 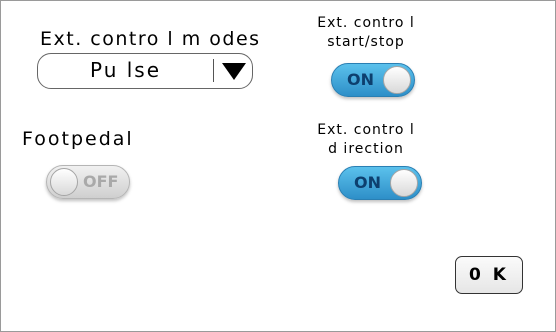 I want to click on toggle-state-text: OFF, so click(x=101, y=181).